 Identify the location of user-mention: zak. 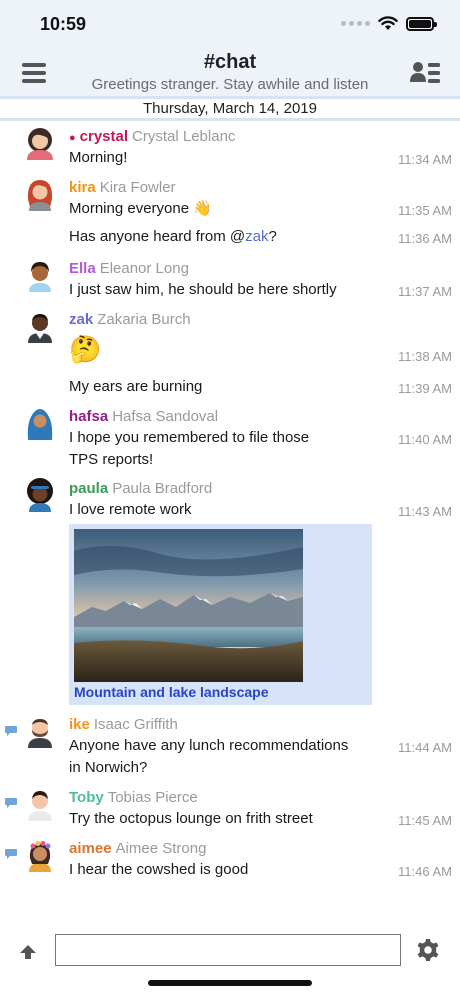
(256, 236).